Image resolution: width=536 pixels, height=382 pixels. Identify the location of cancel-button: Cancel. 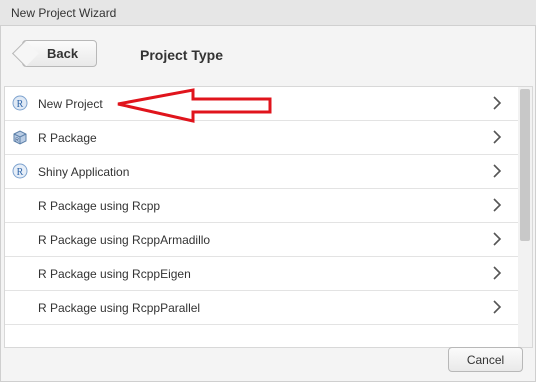
(485, 359).